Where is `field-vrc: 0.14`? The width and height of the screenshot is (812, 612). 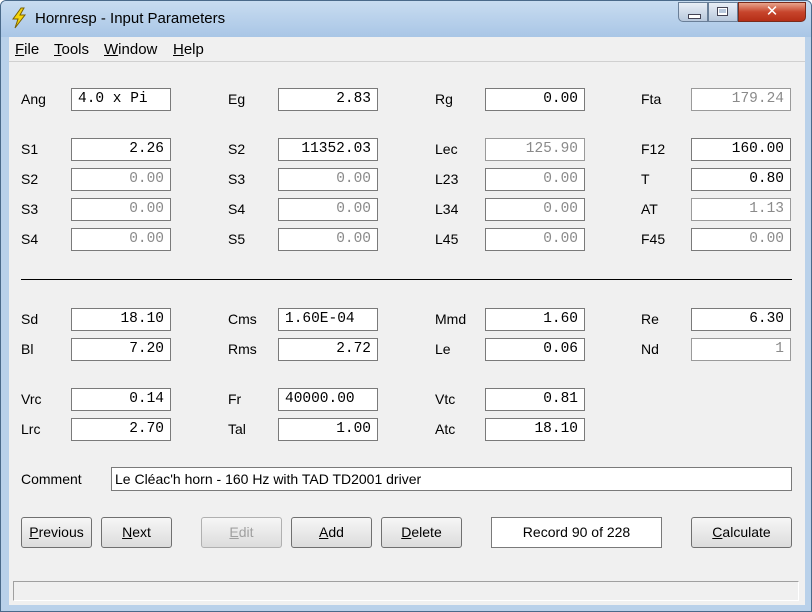
field-vrc: 0.14 is located at coordinates (121, 399).